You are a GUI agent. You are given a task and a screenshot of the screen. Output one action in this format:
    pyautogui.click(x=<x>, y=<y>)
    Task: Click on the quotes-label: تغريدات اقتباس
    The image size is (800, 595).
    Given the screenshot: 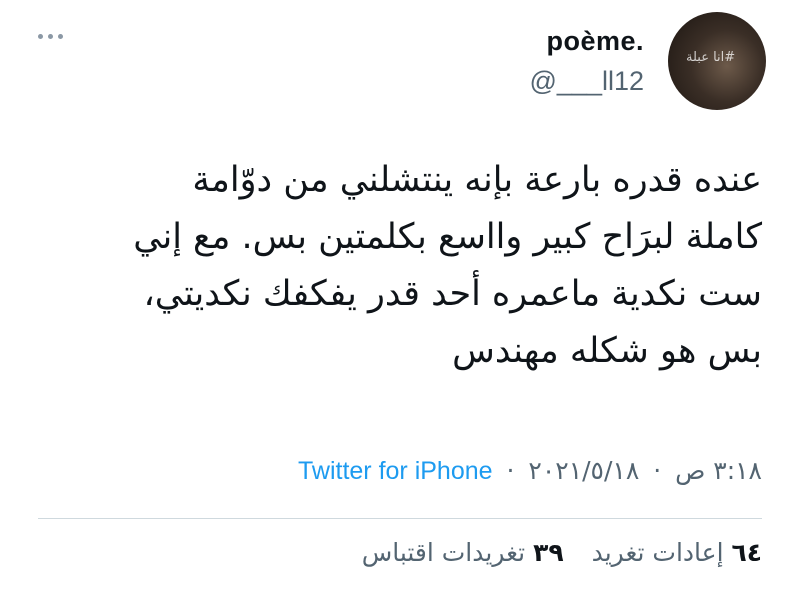 What is the action you would take?
    pyautogui.click(x=443, y=552)
    